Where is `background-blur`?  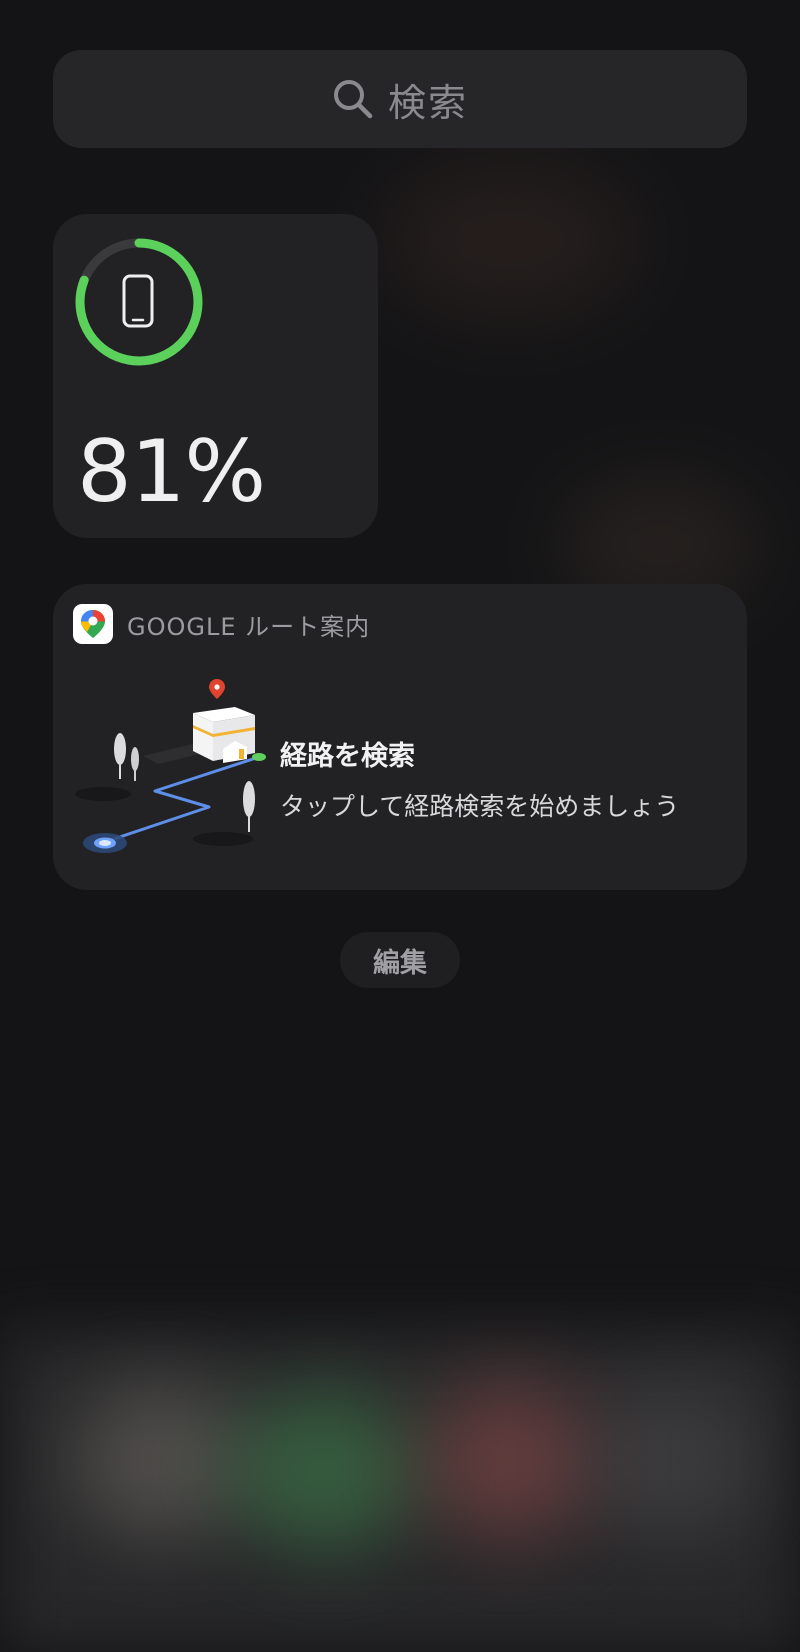 background-blur is located at coordinates (510, 240).